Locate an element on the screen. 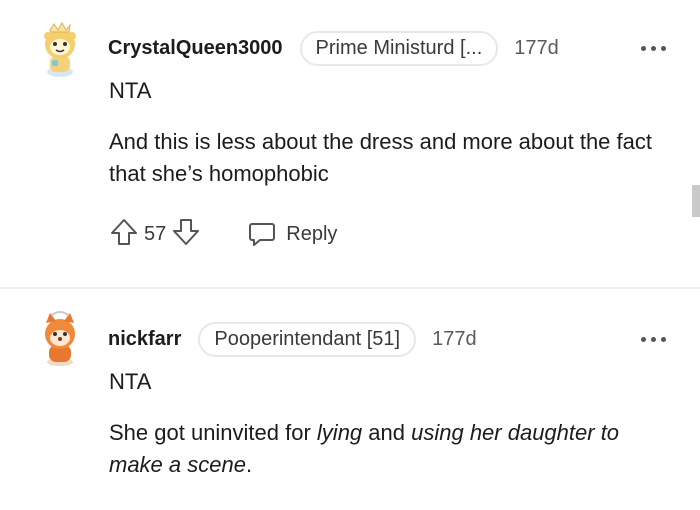 The image size is (700, 510). scrollbar-thumb is located at coordinates (696, 201).